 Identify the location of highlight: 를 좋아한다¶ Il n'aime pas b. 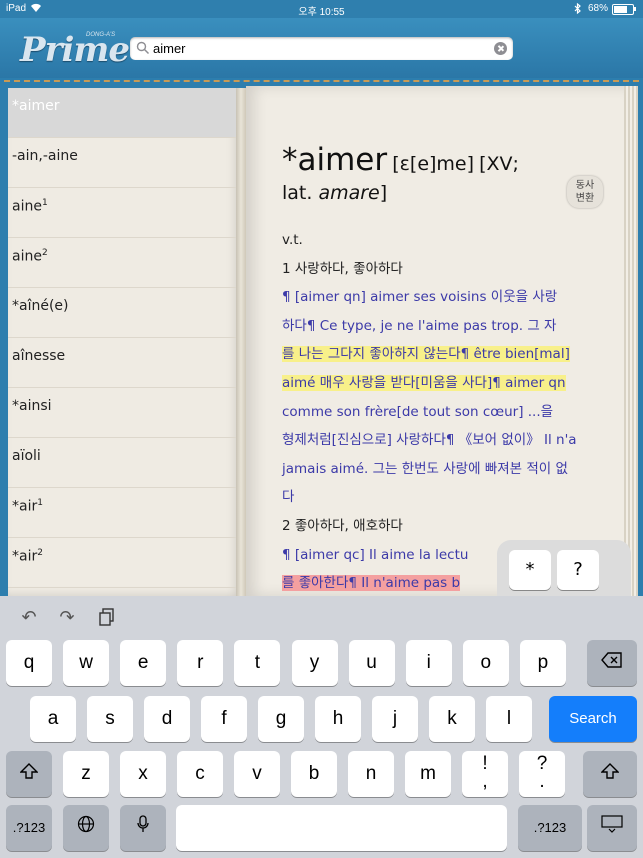
(371, 583).